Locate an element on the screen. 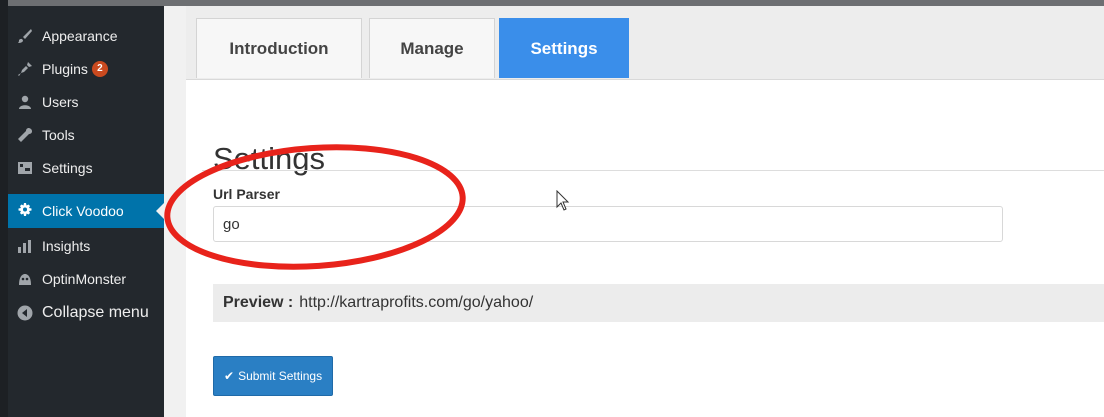  tab-introduction: Introduction is located at coordinates (279, 48).